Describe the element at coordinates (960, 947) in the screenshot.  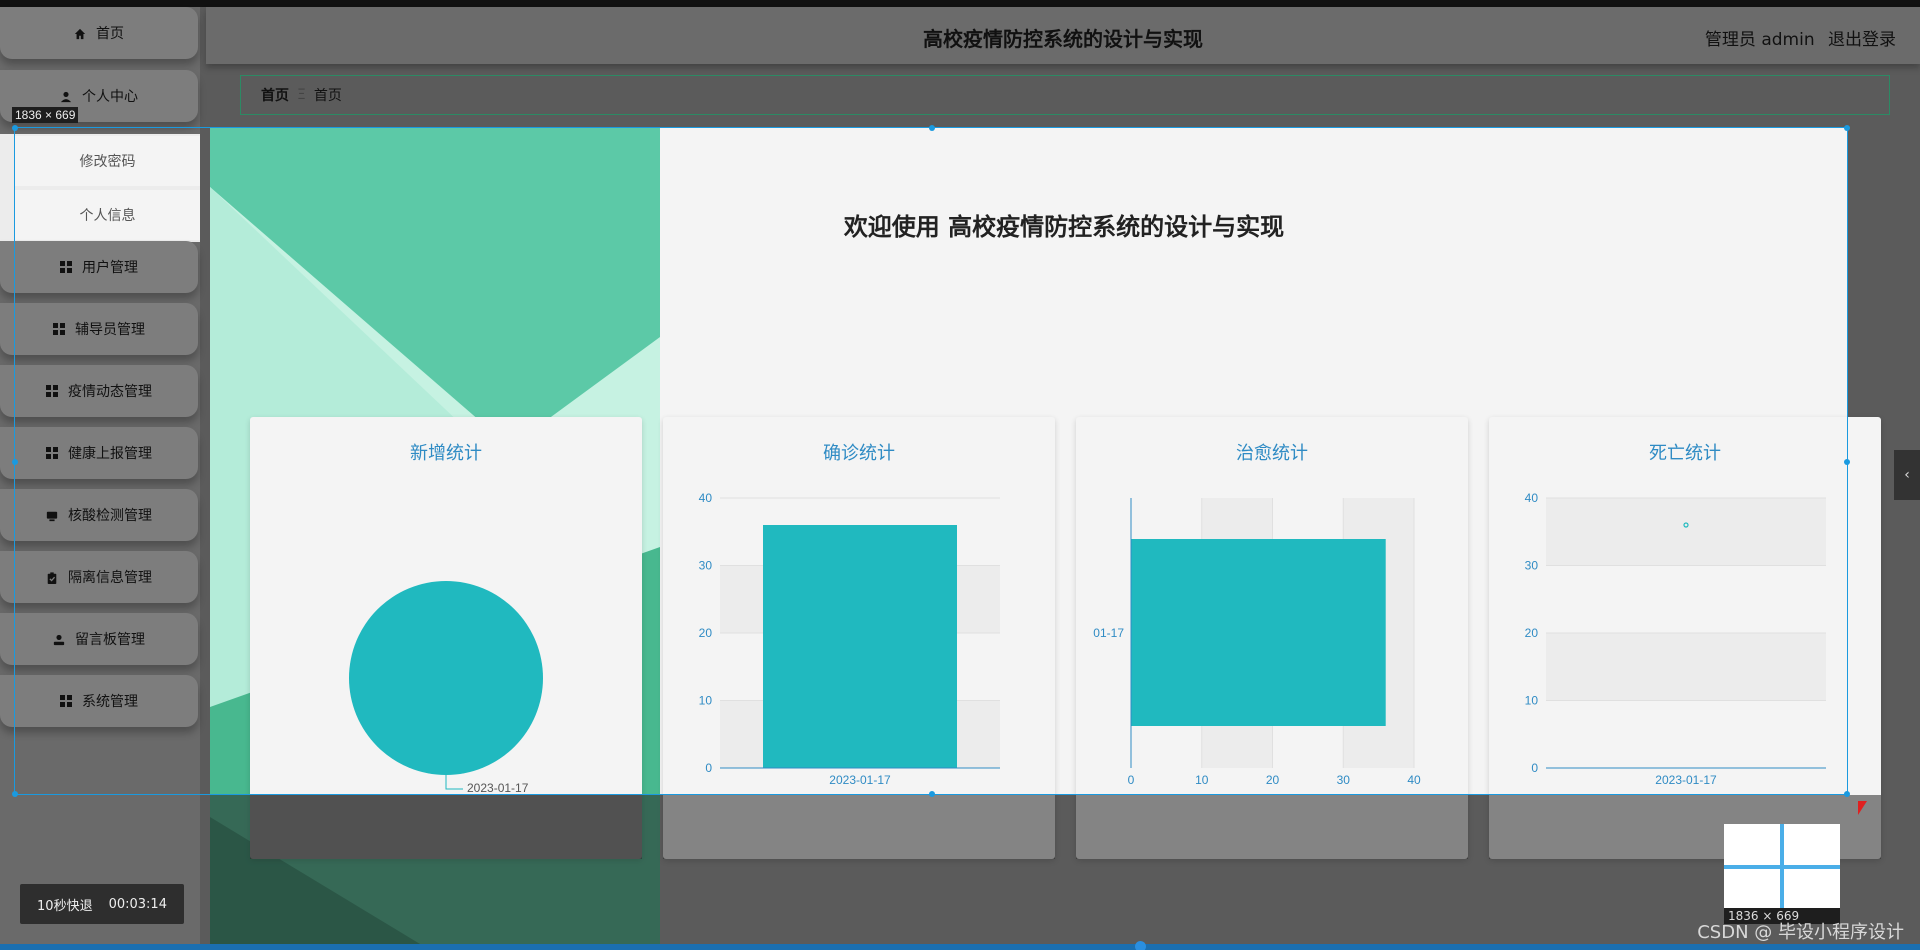
I see `video-progress-bar` at that location.